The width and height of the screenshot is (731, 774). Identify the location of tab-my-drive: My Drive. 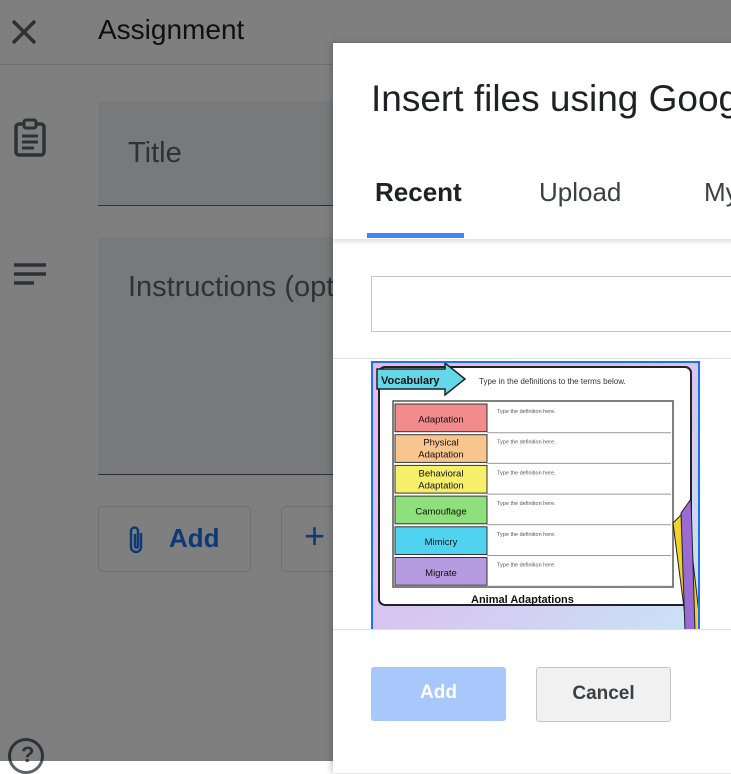
(717, 192).